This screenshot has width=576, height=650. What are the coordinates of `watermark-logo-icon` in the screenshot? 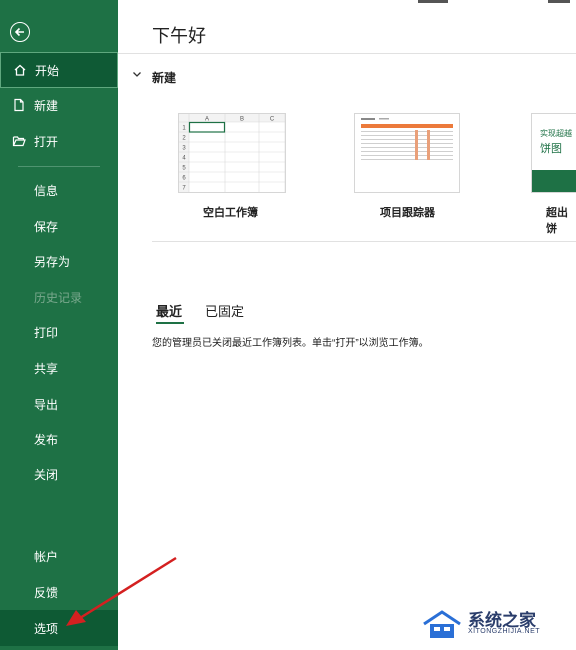 It's located at (442, 624).